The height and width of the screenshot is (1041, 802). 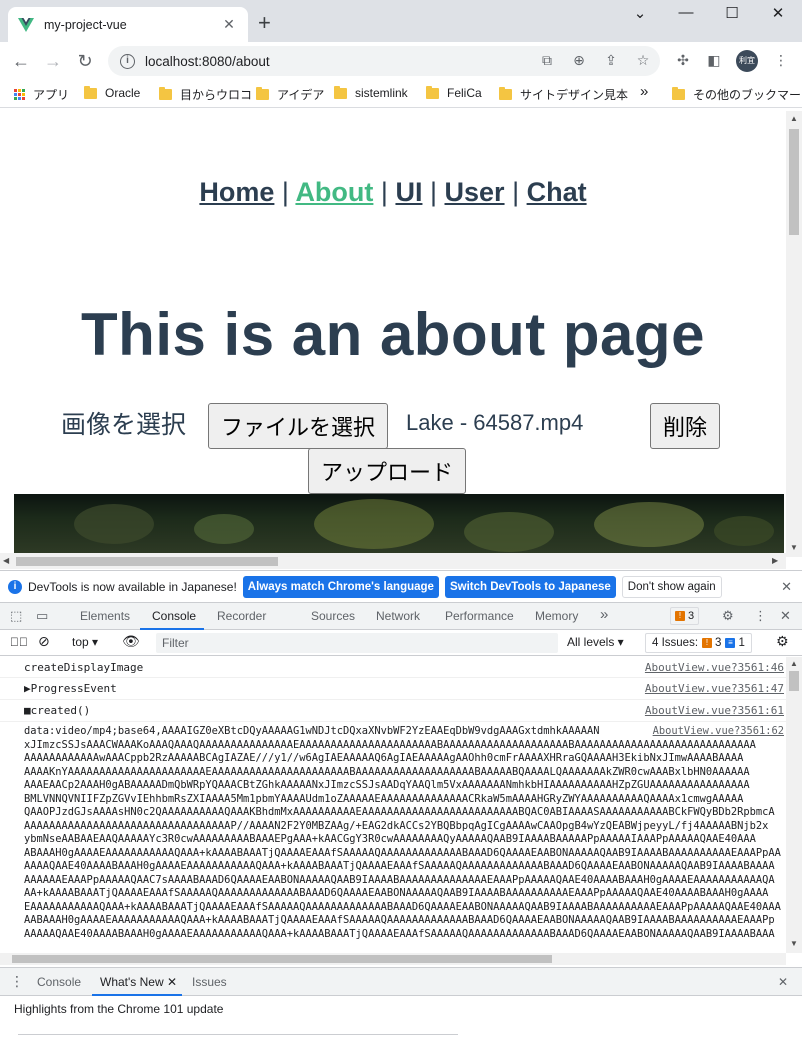 What do you see at coordinates (714, 688) in the screenshot?
I see `log-source-link: AboutView.vue?3561:47` at bounding box center [714, 688].